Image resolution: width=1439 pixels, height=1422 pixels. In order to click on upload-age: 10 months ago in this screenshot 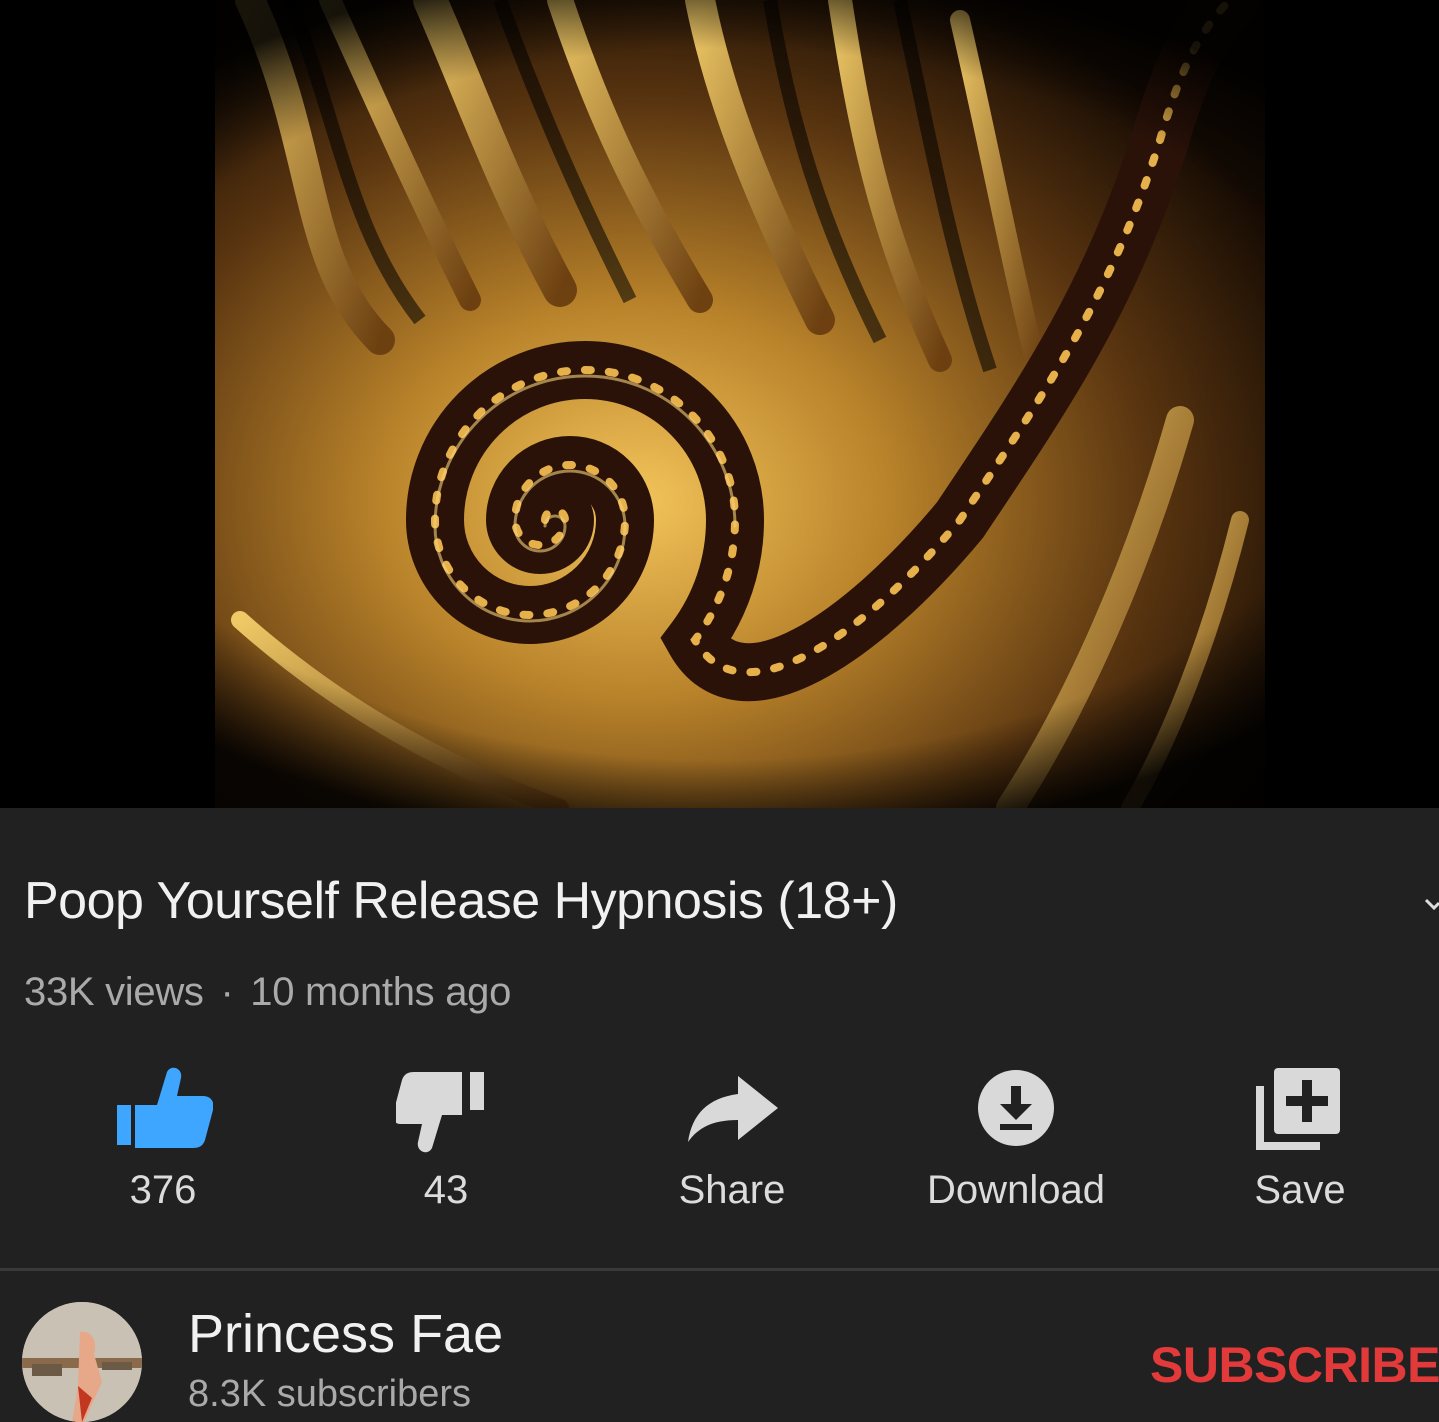, I will do `click(381, 992)`.